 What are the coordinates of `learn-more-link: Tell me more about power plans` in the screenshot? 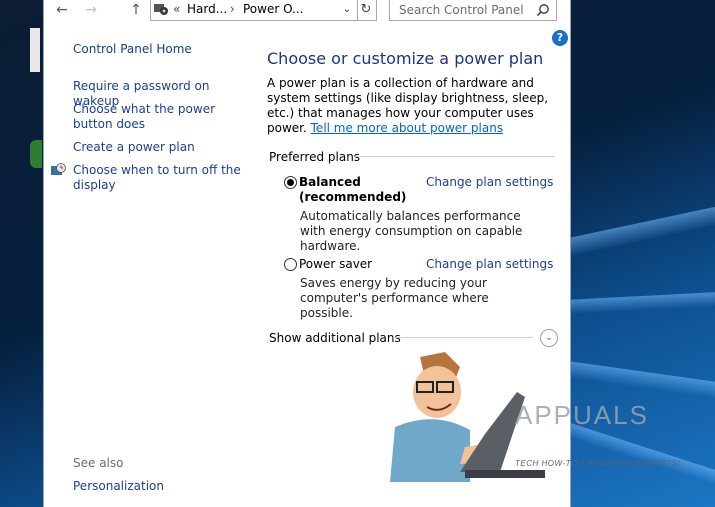 It's located at (407, 128).